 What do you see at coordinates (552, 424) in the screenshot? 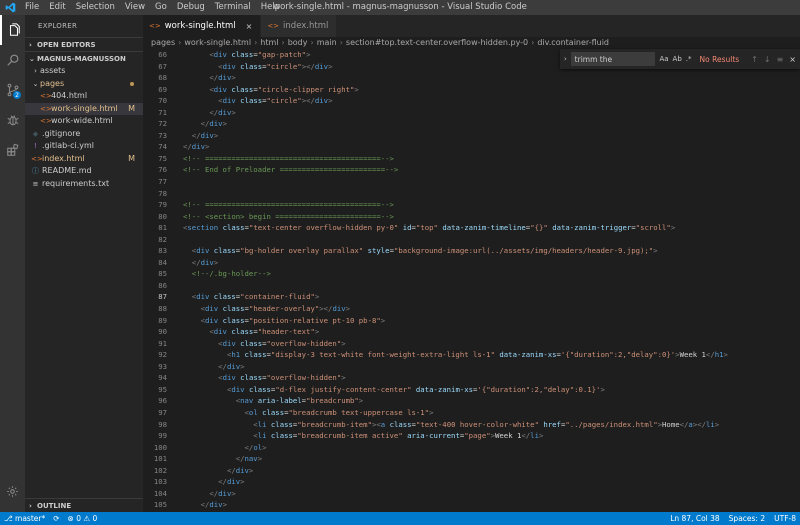
I see `code-token: href` at bounding box center [552, 424].